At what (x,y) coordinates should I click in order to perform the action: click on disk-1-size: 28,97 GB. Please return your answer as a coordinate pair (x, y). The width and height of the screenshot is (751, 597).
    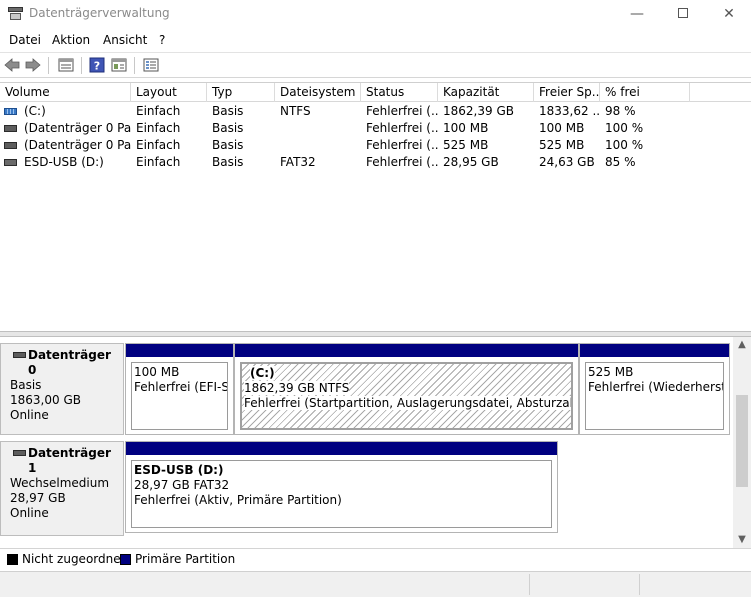
    Looking at the image, I should click on (38, 498).